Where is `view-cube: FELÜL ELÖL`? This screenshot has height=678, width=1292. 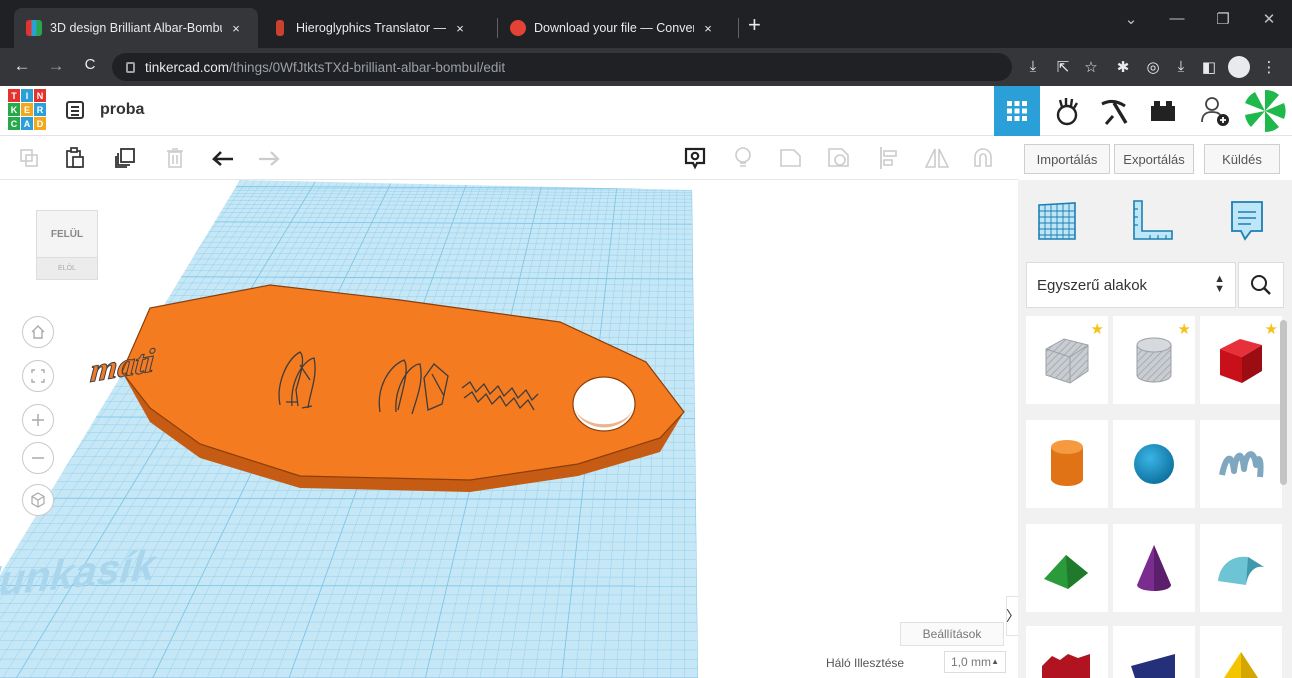
view-cube: FELÜL ELÖL is located at coordinates (67, 245).